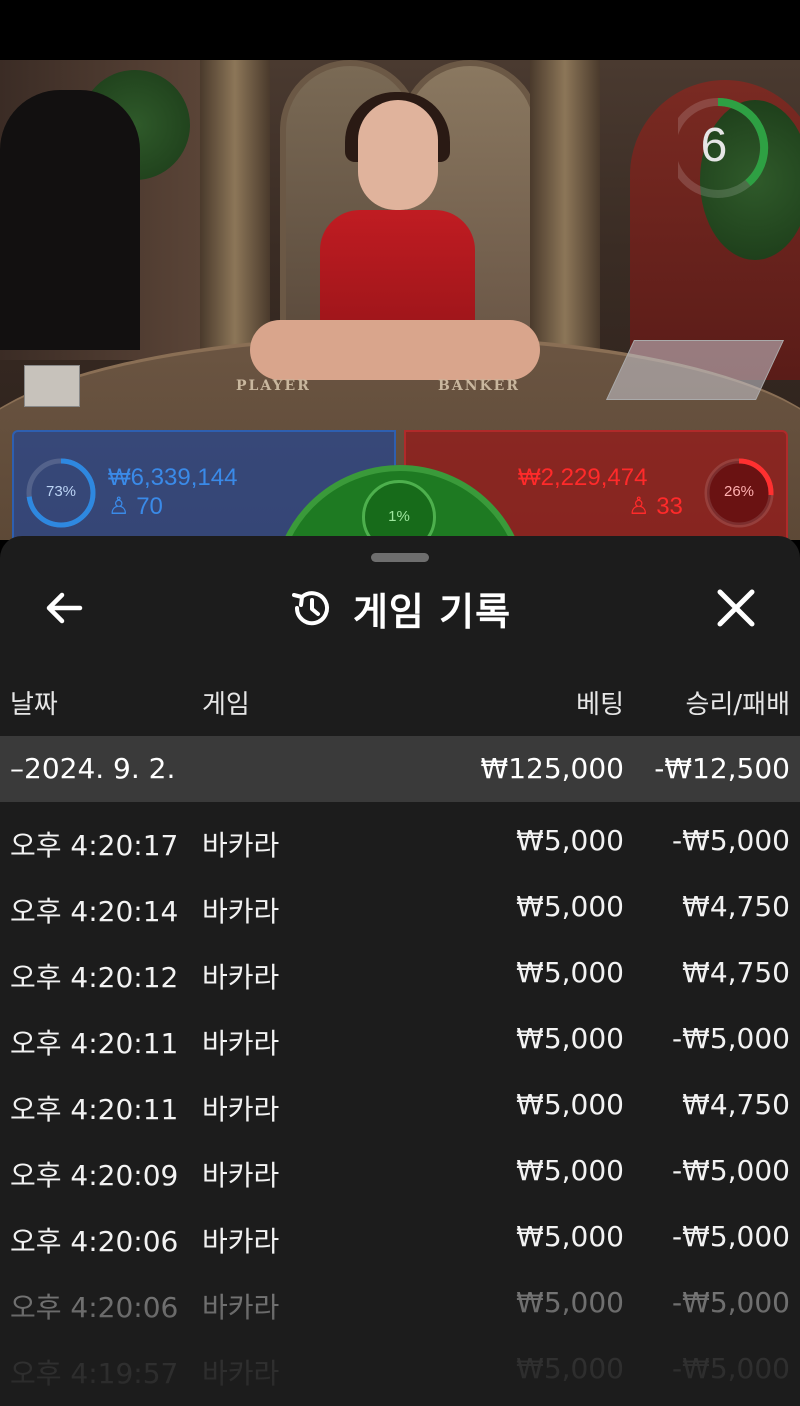  What do you see at coordinates (400, 769) in the screenshot?
I see `date-group-row: –2024. 9. 2. ₩125,000 -₩12,500` at bounding box center [400, 769].